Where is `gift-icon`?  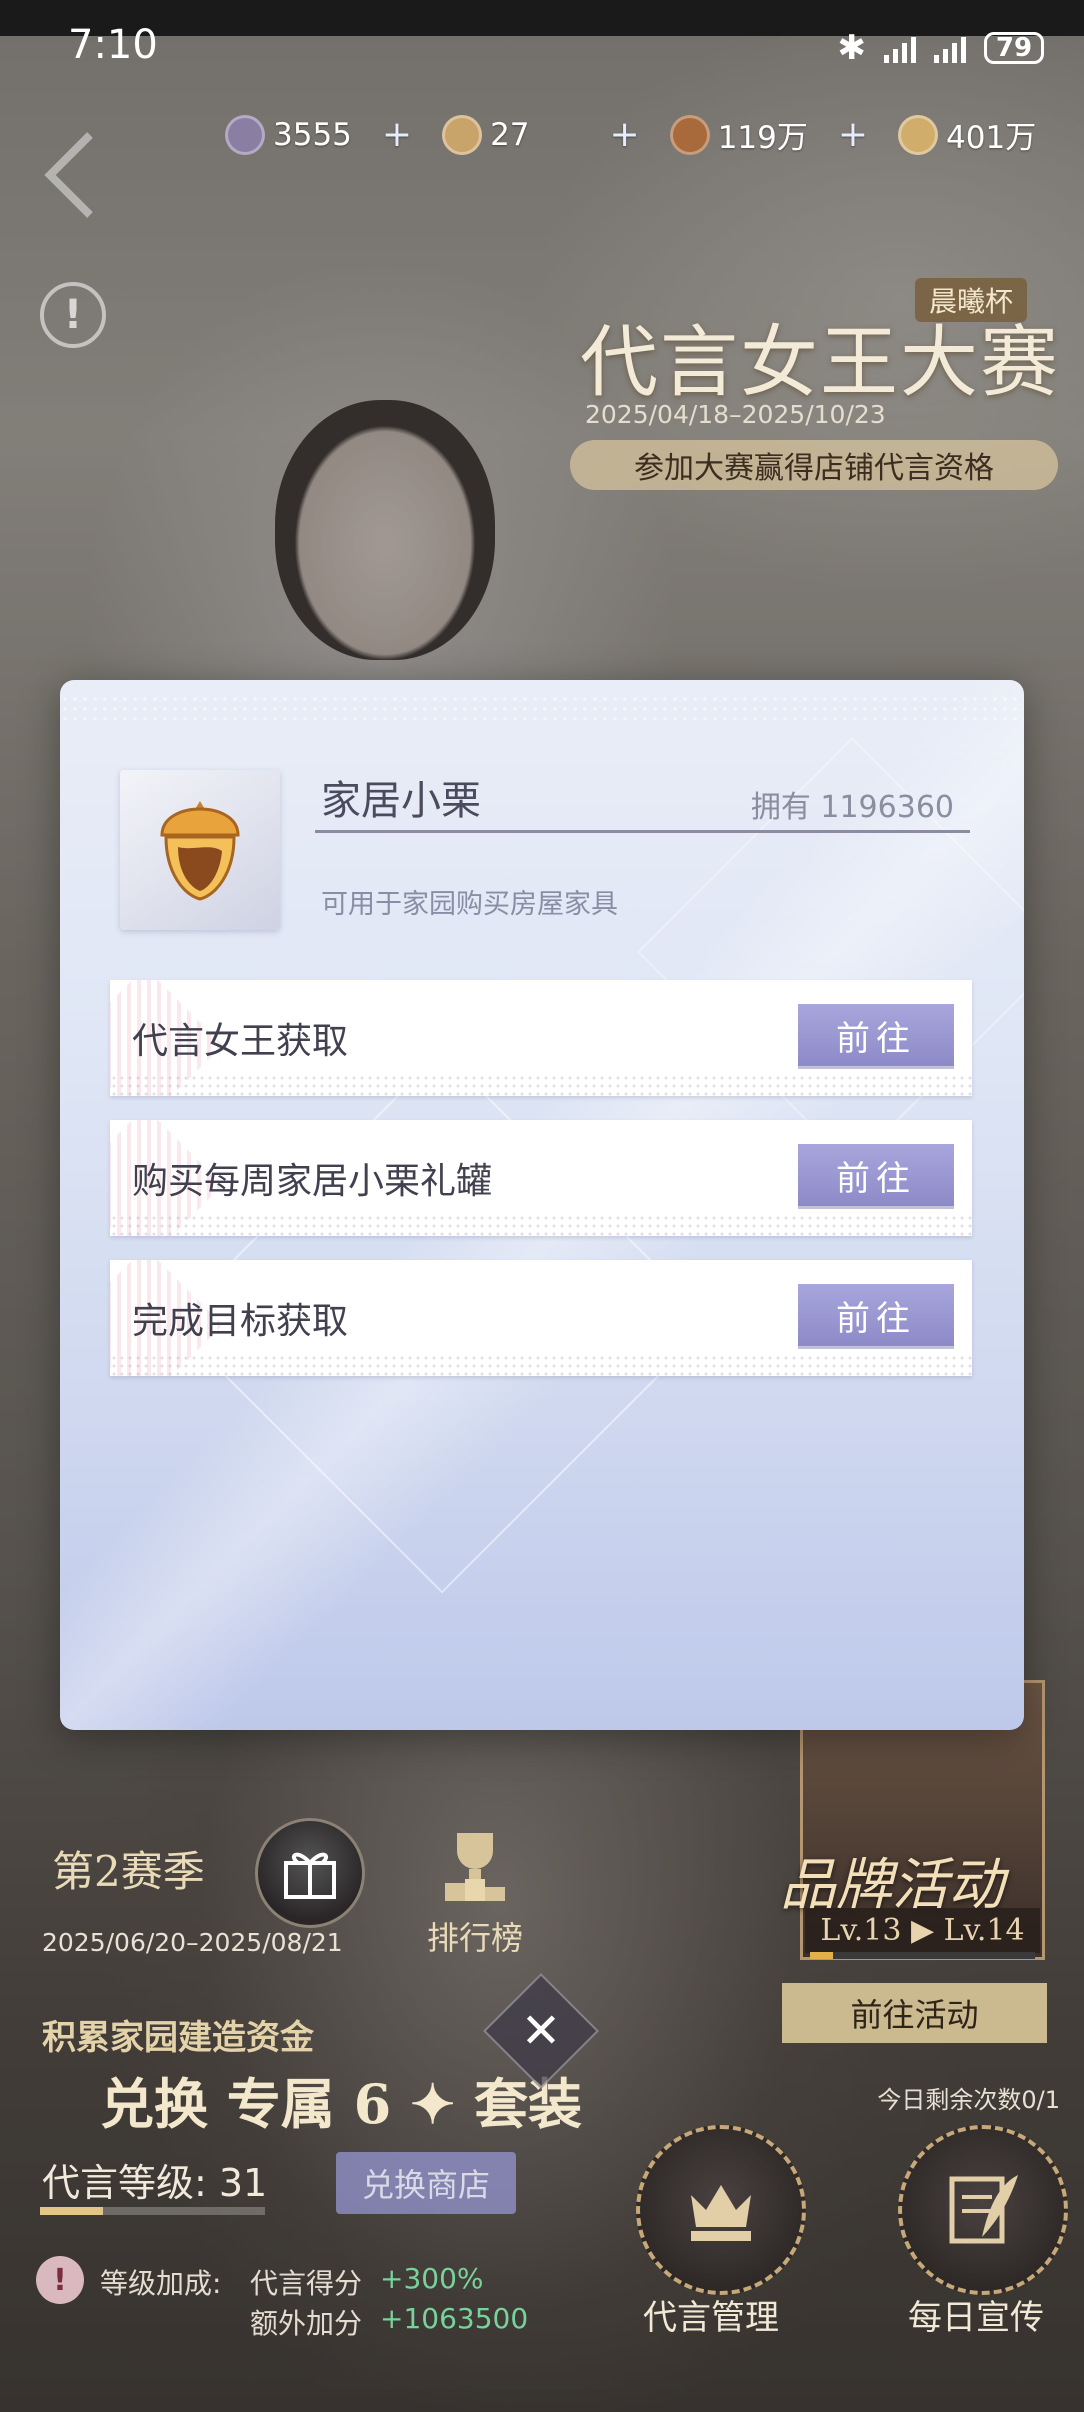 gift-icon is located at coordinates (310, 1875).